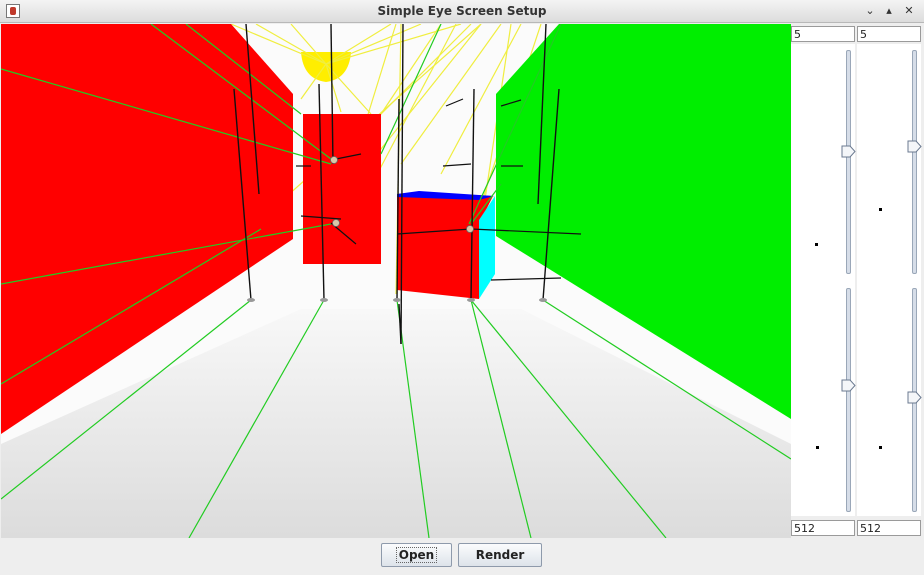 The width and height of the screenshot is (924, 575). Describe the element at coordinates (880, 209) in the screenshot. I see `right-upper-dot` at that location.